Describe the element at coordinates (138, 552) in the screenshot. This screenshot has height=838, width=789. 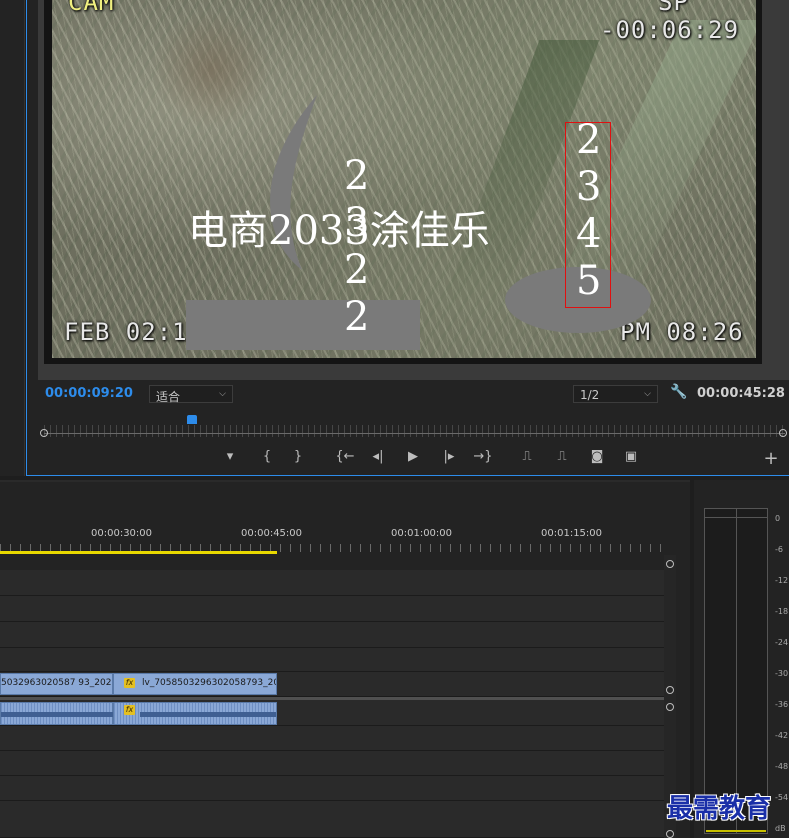
I see `work-area-bar` at that location.